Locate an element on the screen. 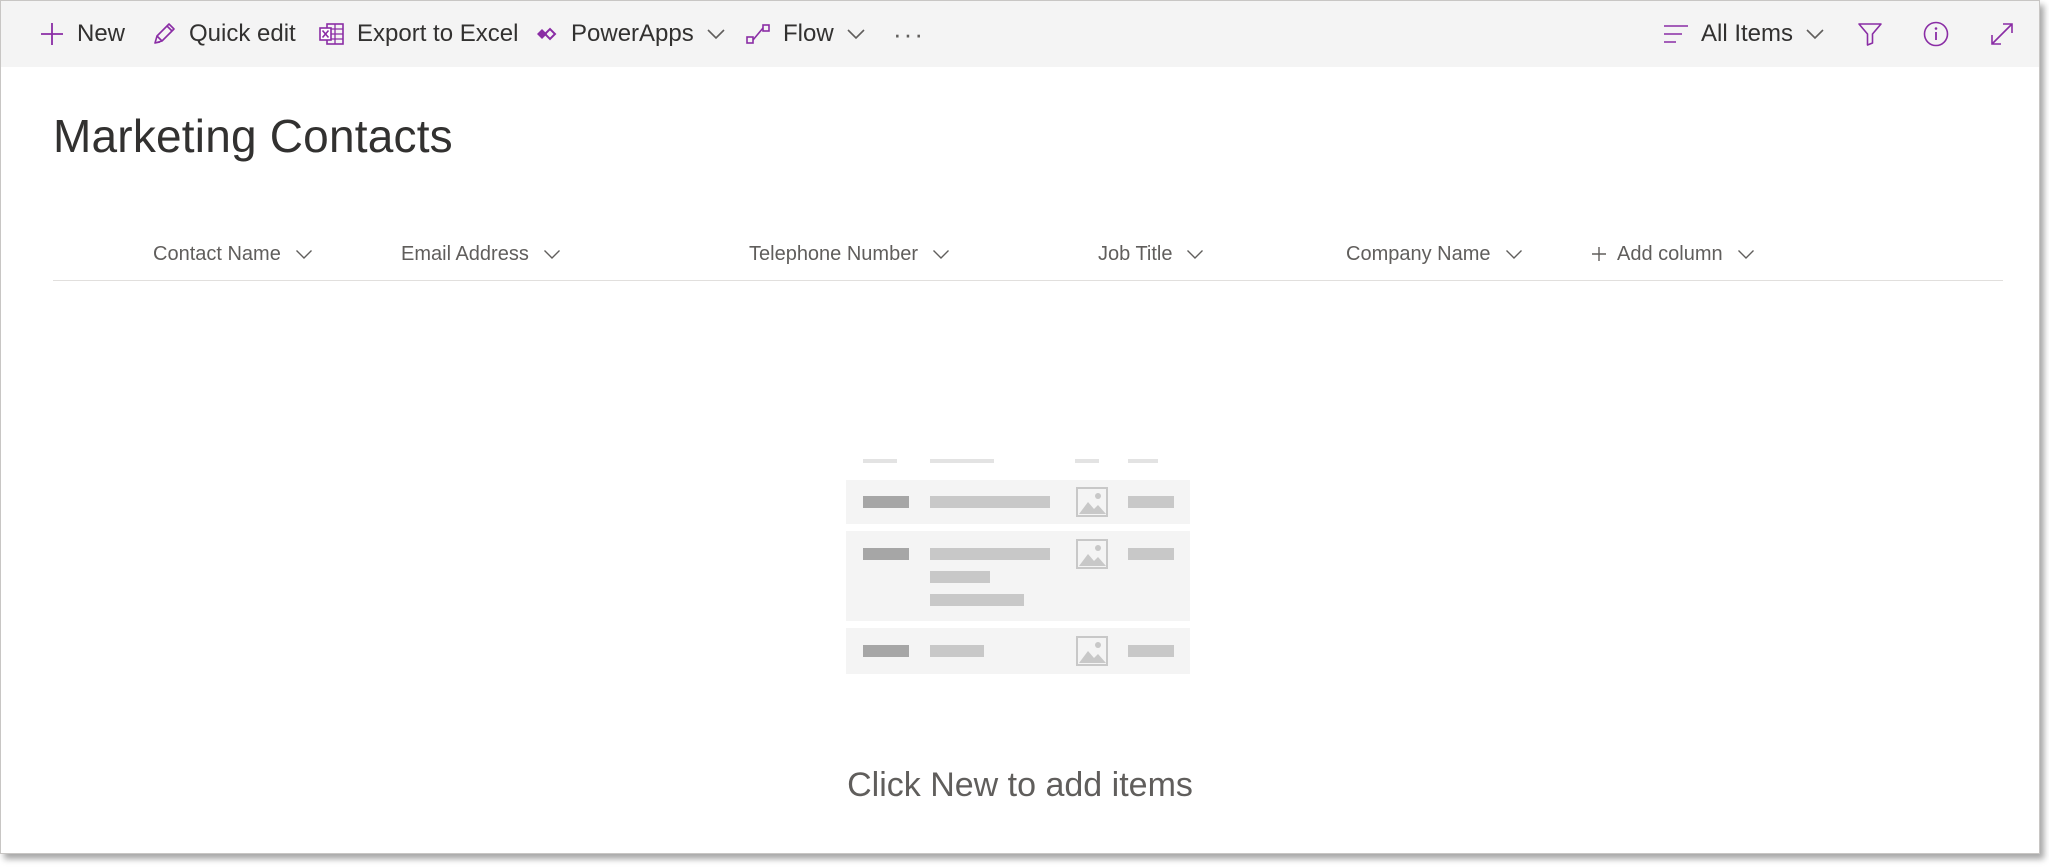 The height and width of the screenshot is (868, 2049). column-header-label: Company Name is located at coordinates (1418, 253).